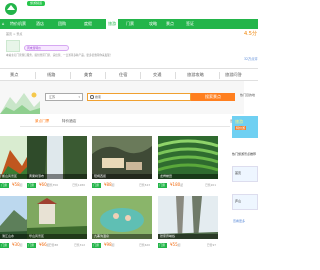 The height and width of the screenshot is (270, 320). I want to click on chevron-down-icon: ▾, so click(79, 97).